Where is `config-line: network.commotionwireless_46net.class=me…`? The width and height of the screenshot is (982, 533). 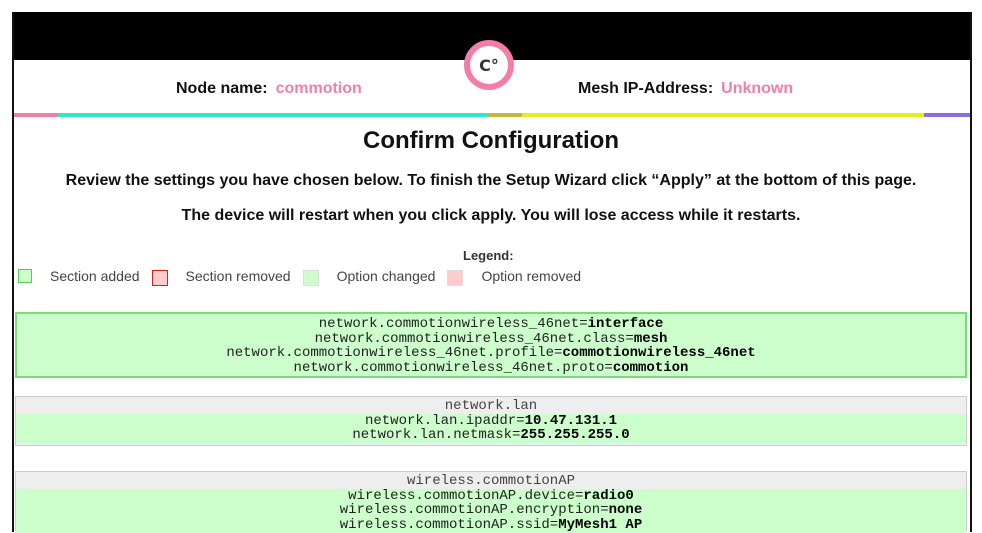 config-line: network.commotionwireless_46net.class=me… is located at coordinates (491, 338).